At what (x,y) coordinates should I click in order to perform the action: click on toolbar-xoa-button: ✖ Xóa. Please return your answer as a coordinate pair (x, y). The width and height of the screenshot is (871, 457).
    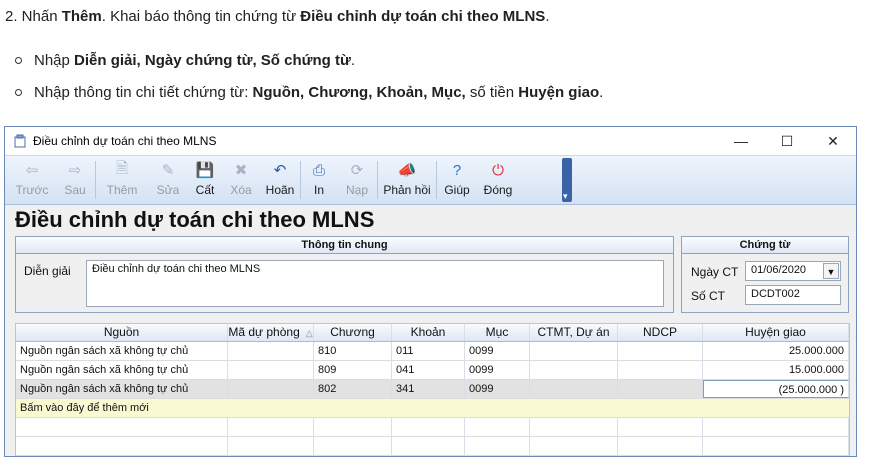
    Looking at the image, I should click on (241, 177).